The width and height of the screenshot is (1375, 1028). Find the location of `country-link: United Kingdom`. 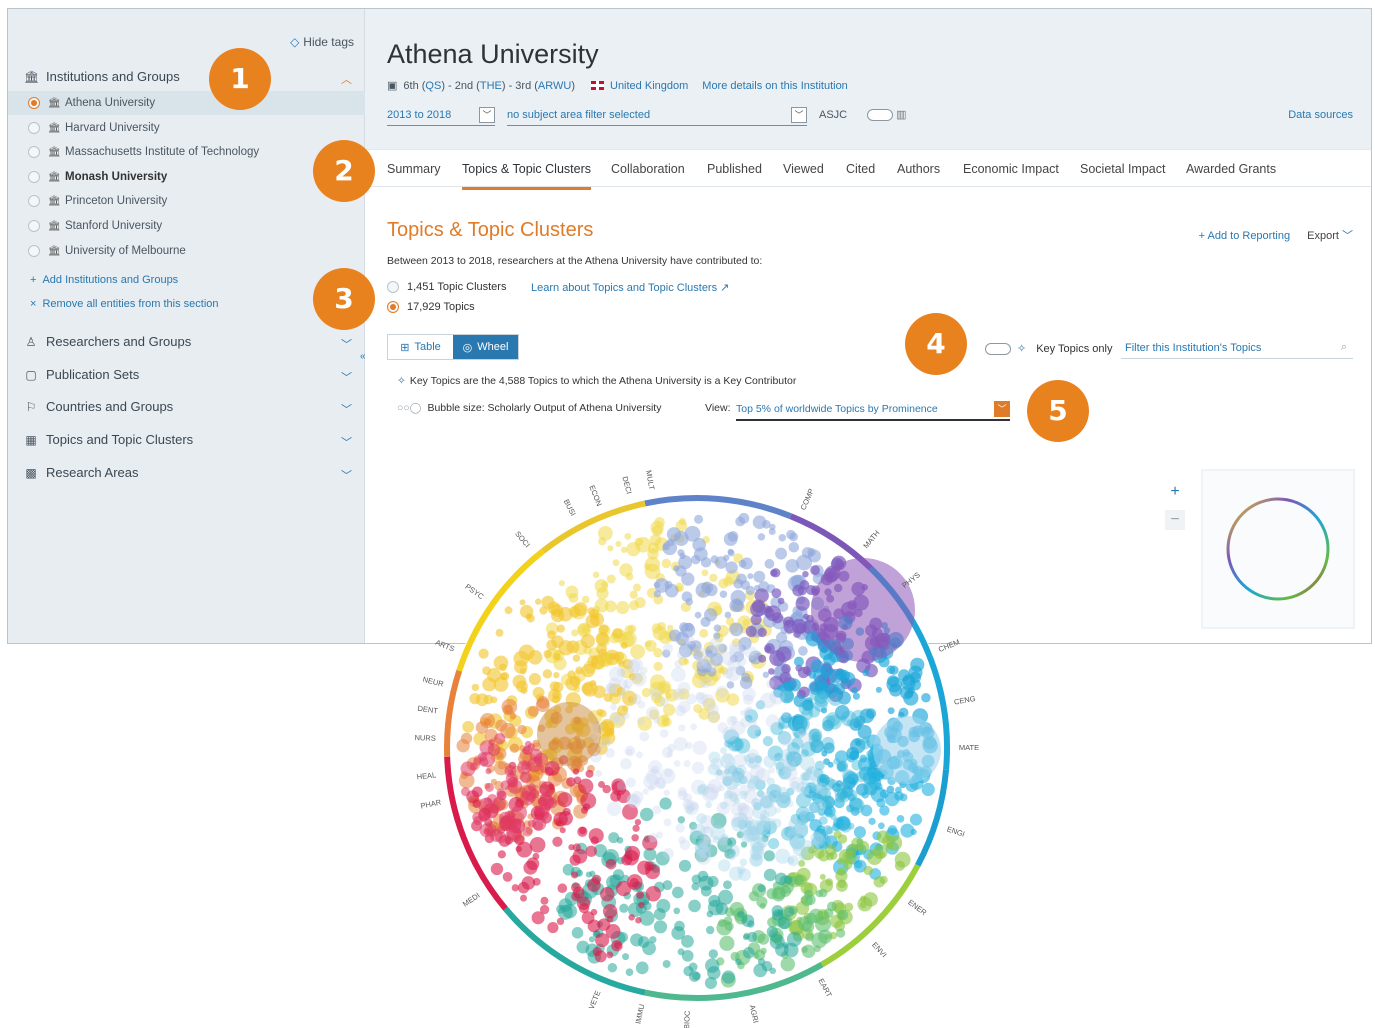

country-link: United Kingdom is located at coordinates (649, 86).